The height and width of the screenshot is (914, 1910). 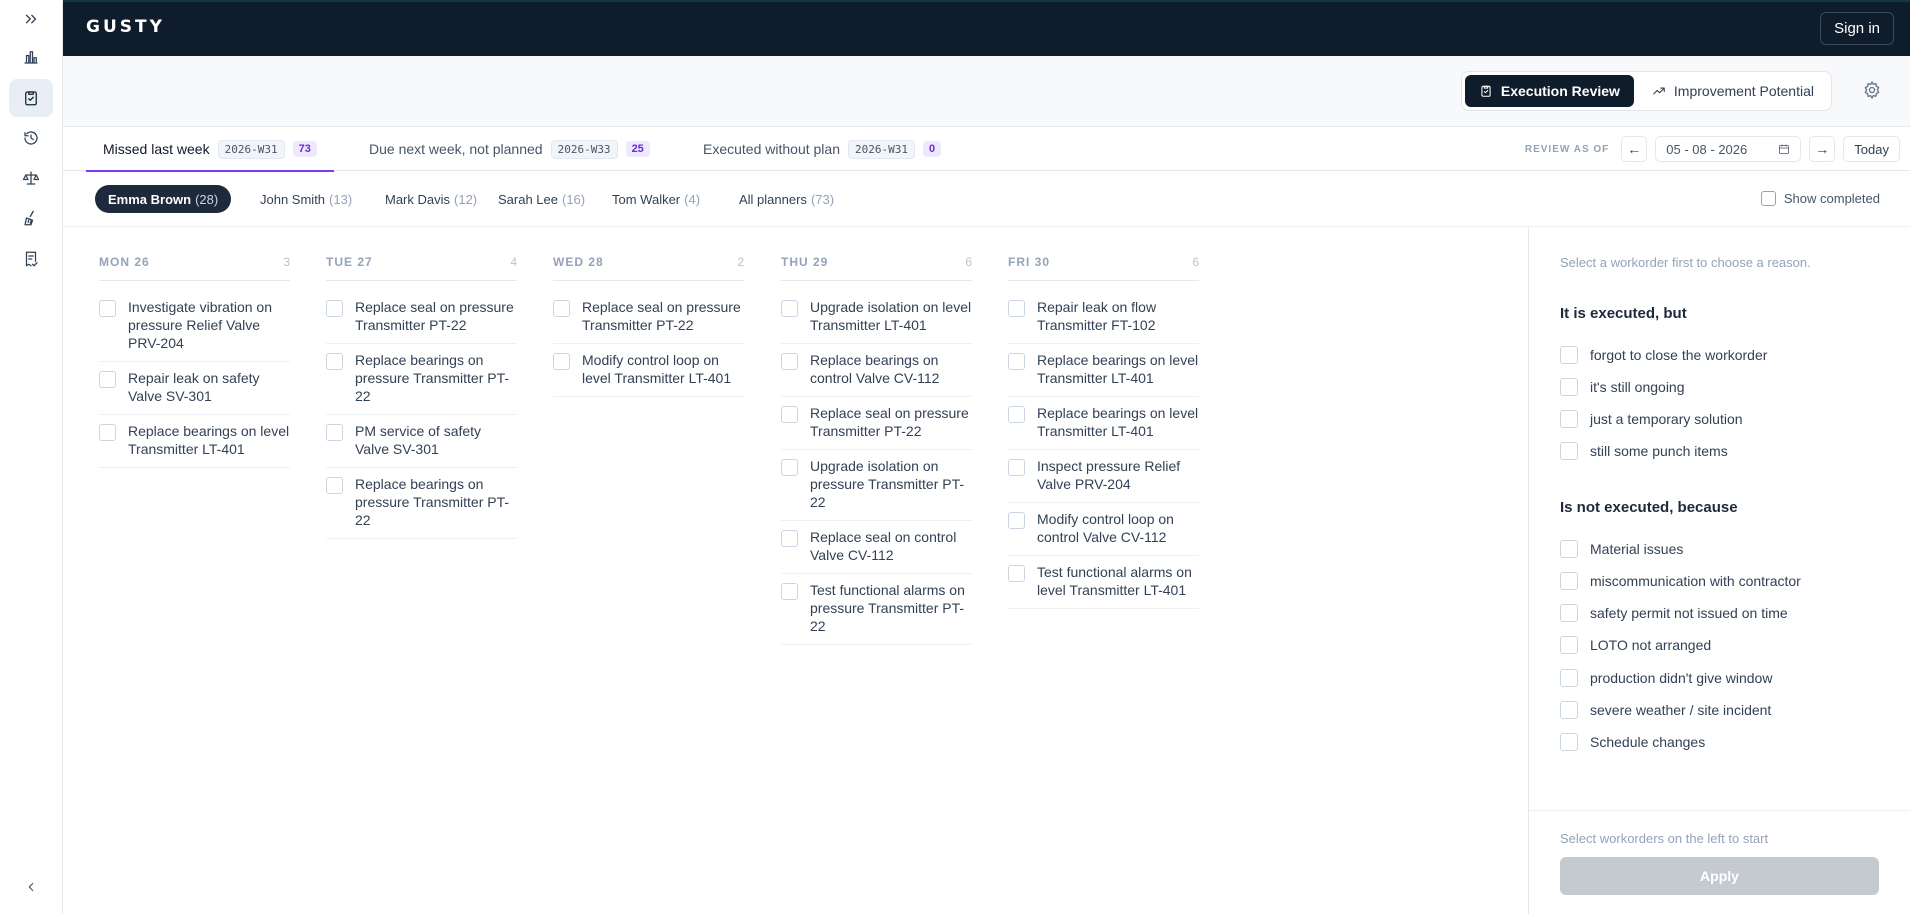 What do you see at coordinates (156, 149) in the screenshot?
I see `tab-label: Missed last week` at bounding box center [156, 149].